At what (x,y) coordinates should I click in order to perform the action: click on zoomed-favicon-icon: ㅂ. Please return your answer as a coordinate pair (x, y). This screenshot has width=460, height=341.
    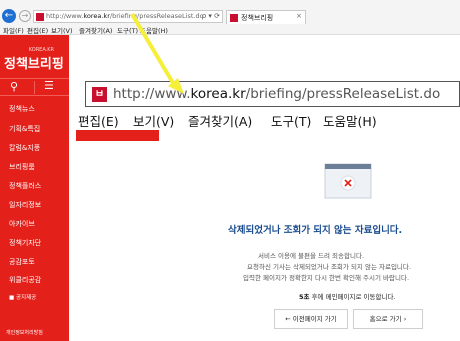
    Looking at the image, I should click on (99, 94).